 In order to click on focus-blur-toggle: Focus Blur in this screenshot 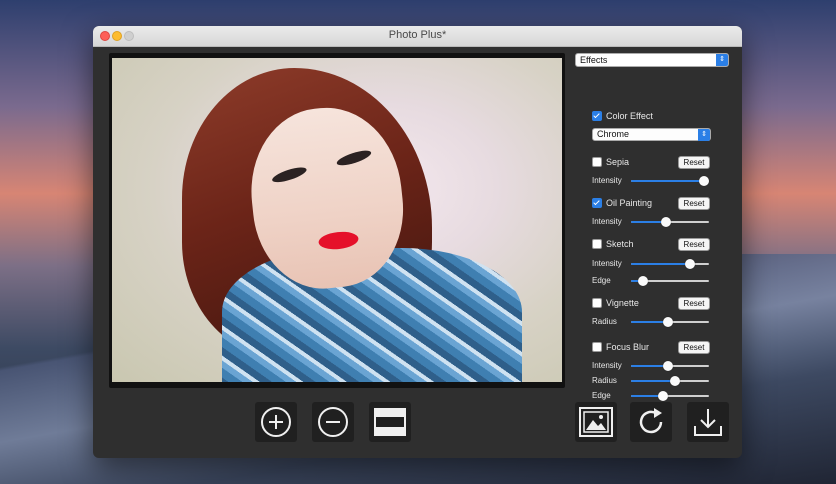, I will do `click(620, 347)`.